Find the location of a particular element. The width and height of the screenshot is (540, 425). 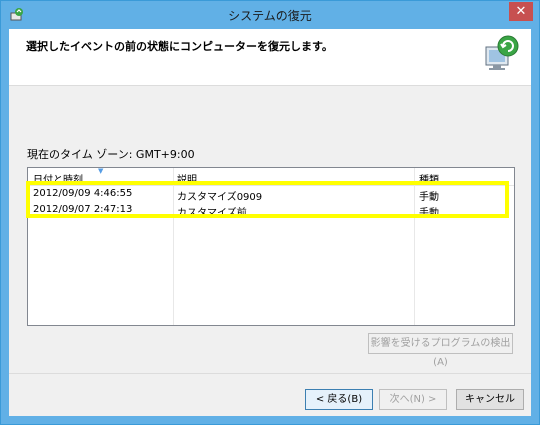

window-frame-right is located at coordinates (535, 226).